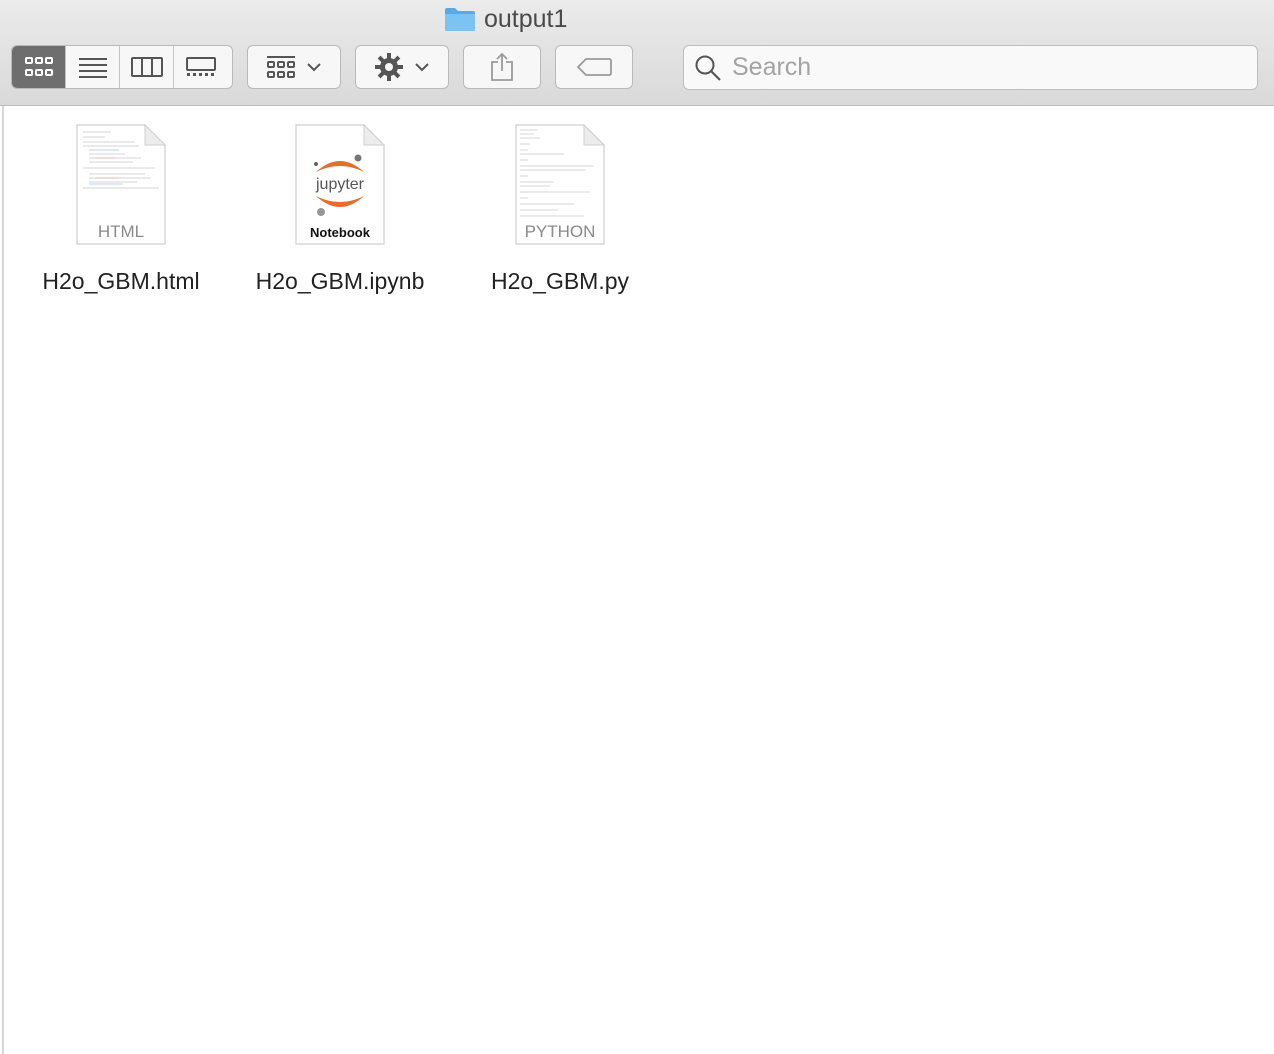  I want to click on window-title: output1, so click(505, 19).